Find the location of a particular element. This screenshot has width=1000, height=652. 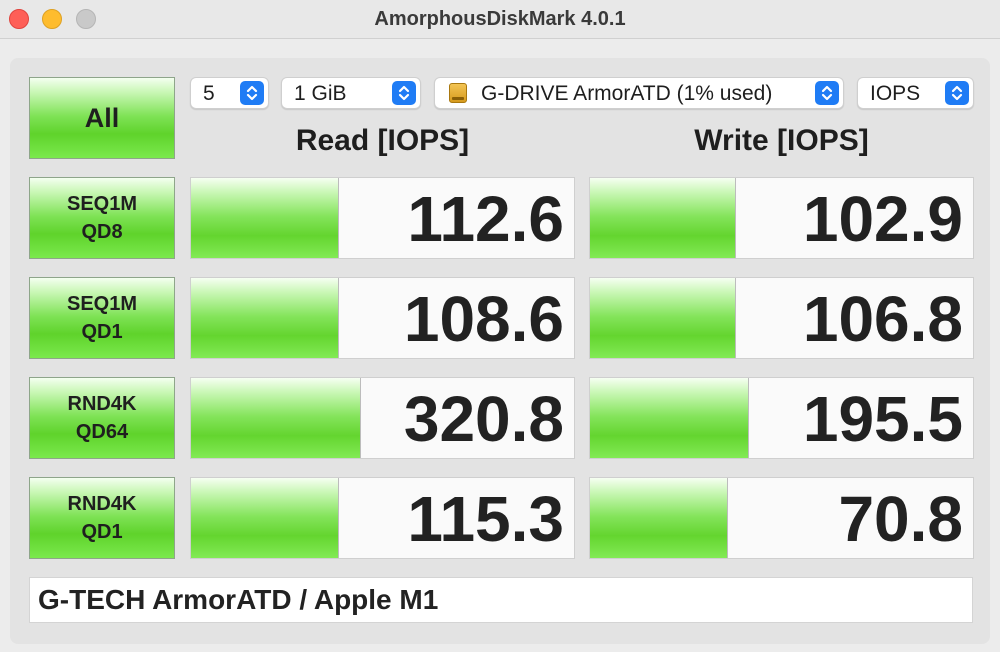

write-result-value: 106.8 is located at coordinates (882, 319).